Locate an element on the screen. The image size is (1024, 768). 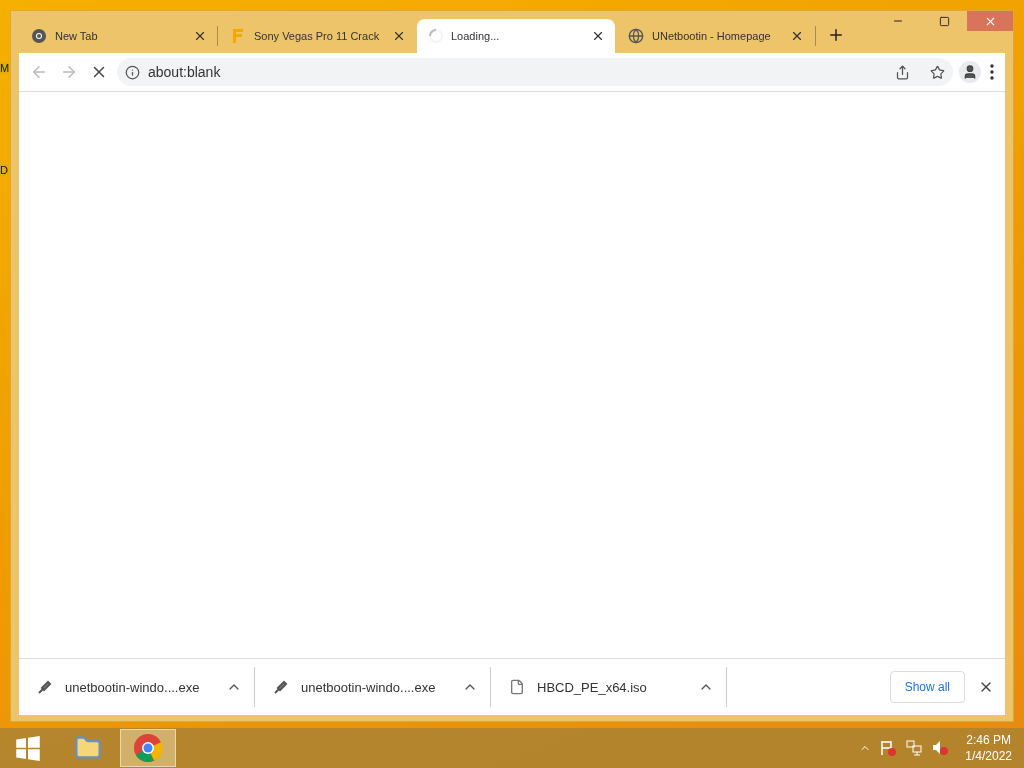
chrome-logo-icon is located at coordinates (148, 748).